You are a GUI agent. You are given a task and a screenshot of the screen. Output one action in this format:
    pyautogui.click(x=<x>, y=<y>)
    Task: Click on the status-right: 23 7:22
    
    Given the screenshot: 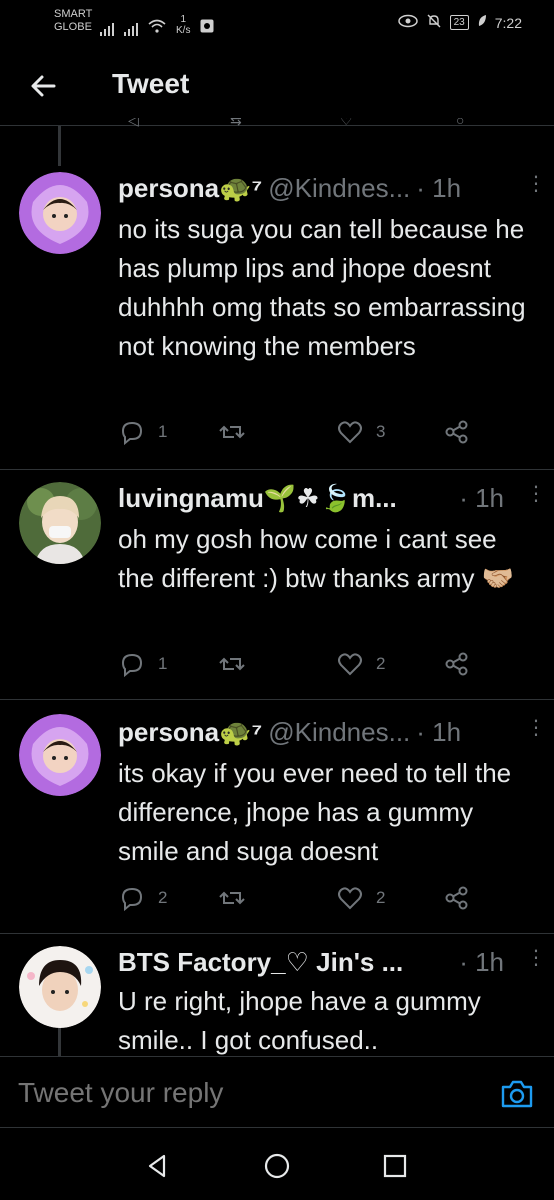 What is the action you would take?
    pyautogui.click(x=459, y=22)
    